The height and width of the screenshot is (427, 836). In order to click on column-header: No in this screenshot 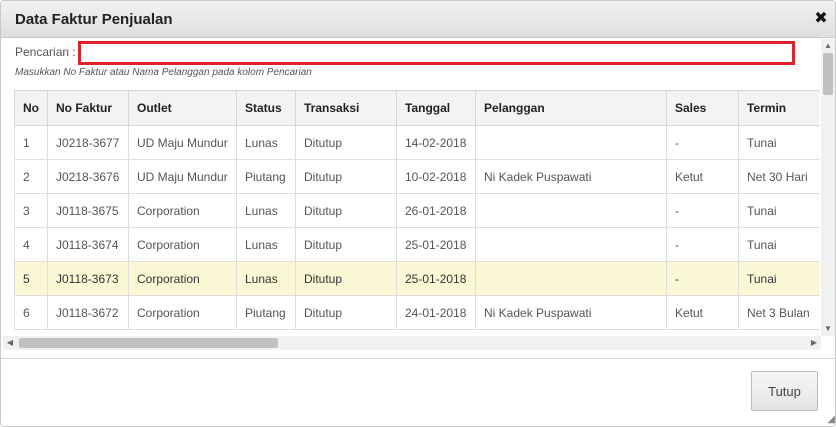, I will do `click(31, 108)`.